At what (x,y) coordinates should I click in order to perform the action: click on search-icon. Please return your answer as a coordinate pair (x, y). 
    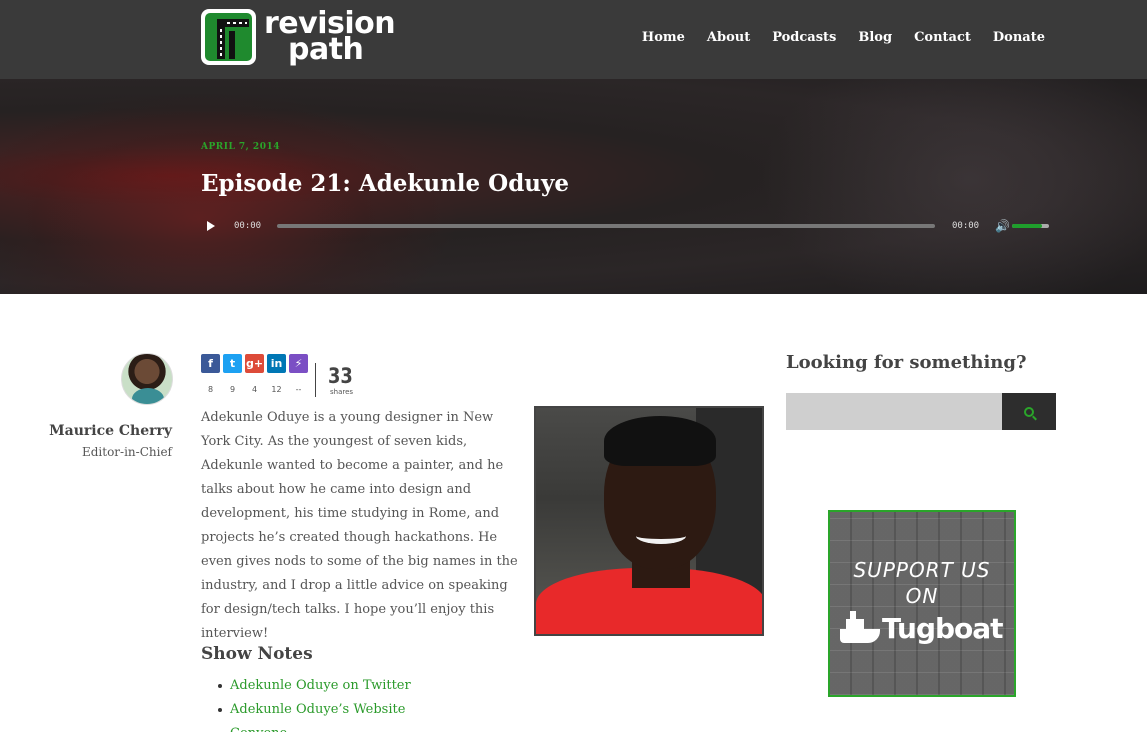
    Looking at the image, I should click on (1029, 411).